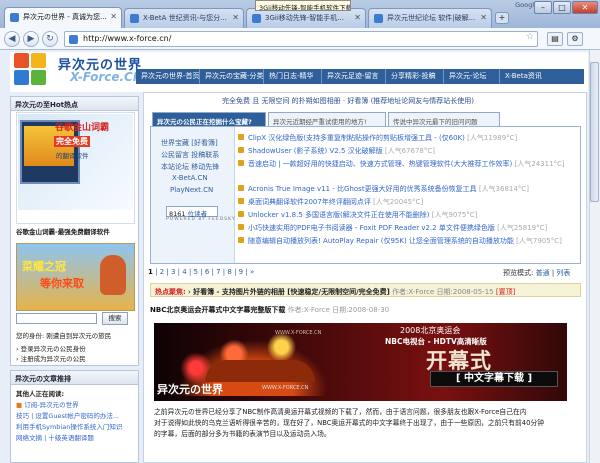  What do you see at coordinates (74, 378) in the screenshot?
I see `sidebar-reading-title: 异次元の文章推排` at bounding box center [74, 378].